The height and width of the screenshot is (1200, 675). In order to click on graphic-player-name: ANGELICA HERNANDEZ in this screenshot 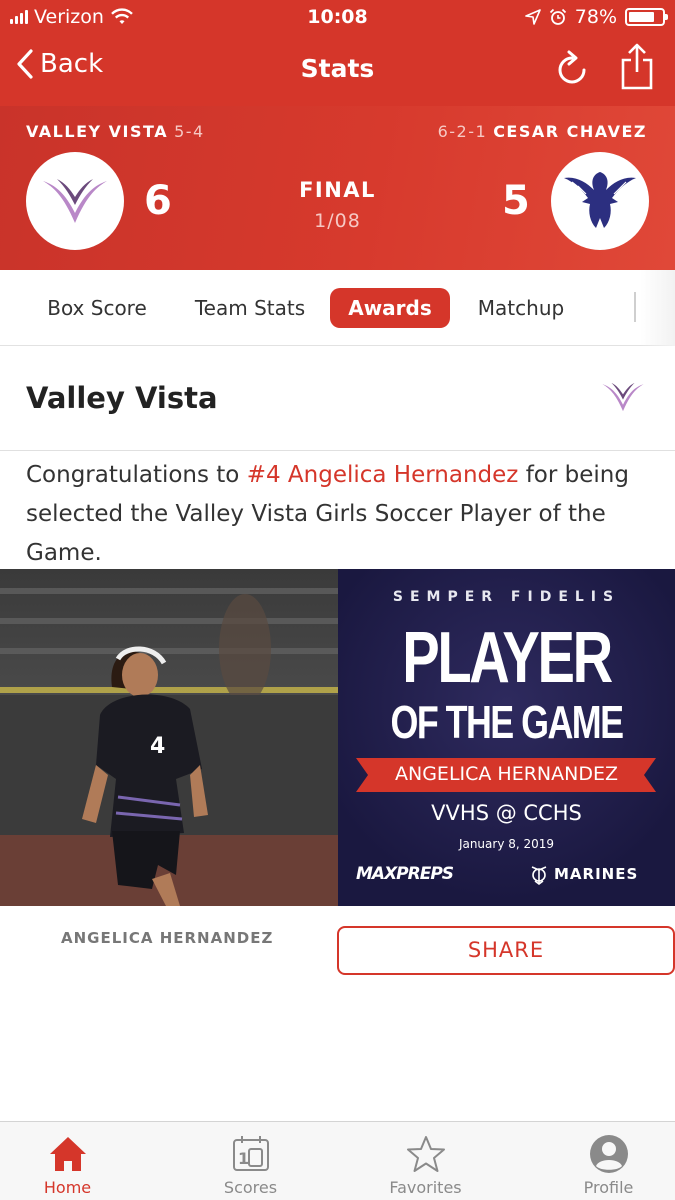, I will do `click(506, 774)`.